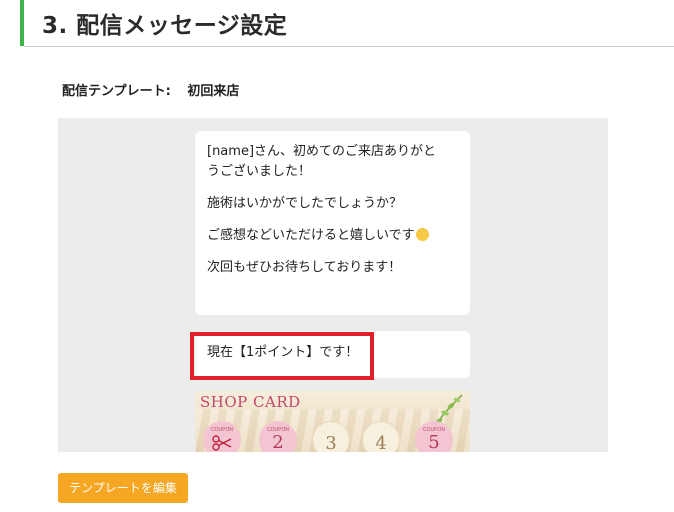 This screenshot has height=512, width=674. Describe the element at coordinates (213, 91) in the screenshot. I see `template-value: 初回来店` at that location.